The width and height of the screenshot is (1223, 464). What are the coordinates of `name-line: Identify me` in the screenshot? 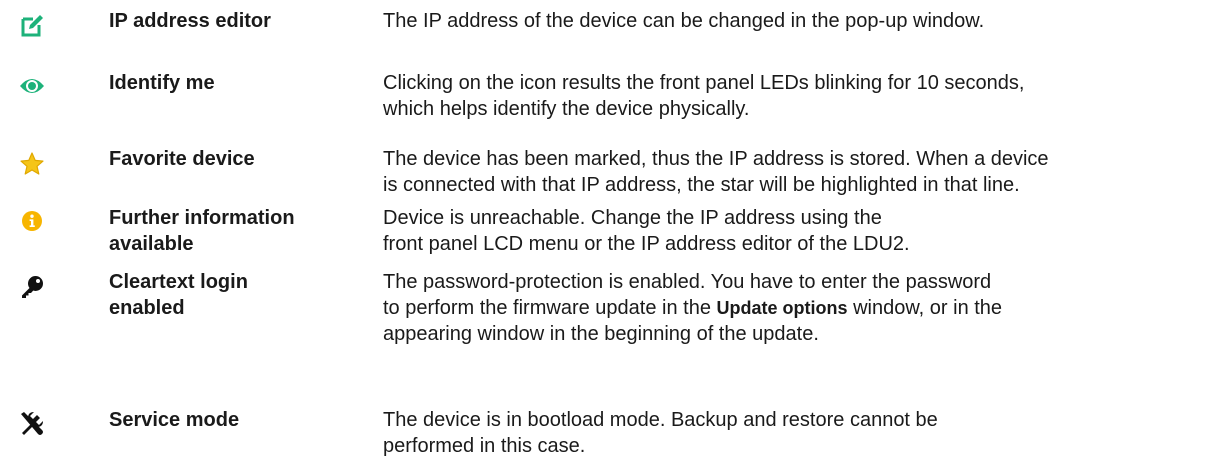 It's located at (162, 83).